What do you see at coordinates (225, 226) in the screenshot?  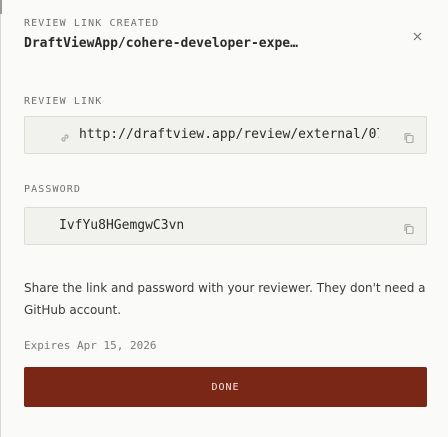 I see `password-field: IvfYu8HGemgwC3vn` at bounding box center [225, 226].